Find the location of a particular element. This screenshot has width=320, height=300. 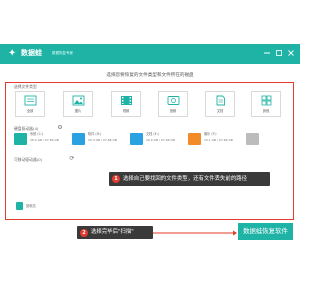

title-bar is located at coordinates (150, 54).